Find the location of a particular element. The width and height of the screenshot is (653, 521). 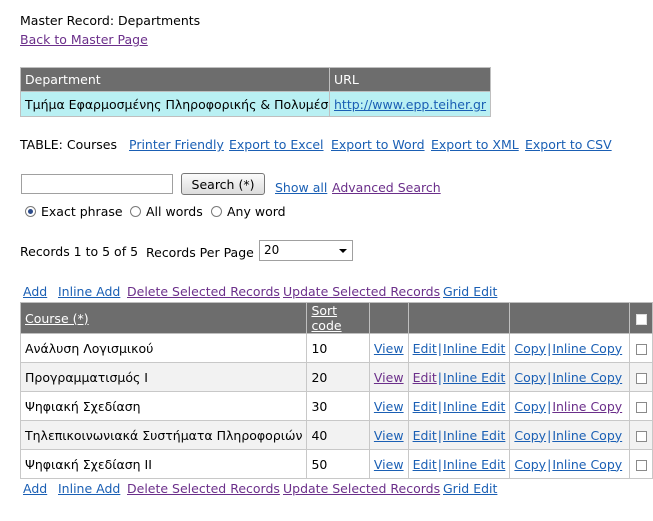

show-all-link: Show all is located at coordinates (301, 187).